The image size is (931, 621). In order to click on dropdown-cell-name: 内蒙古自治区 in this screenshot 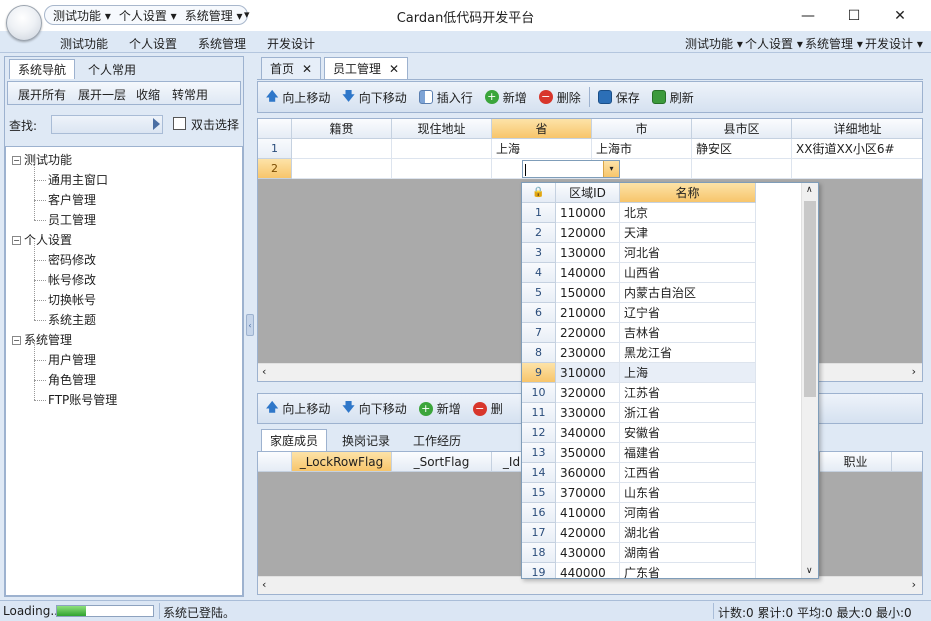, I will do `click(688, 293)`.